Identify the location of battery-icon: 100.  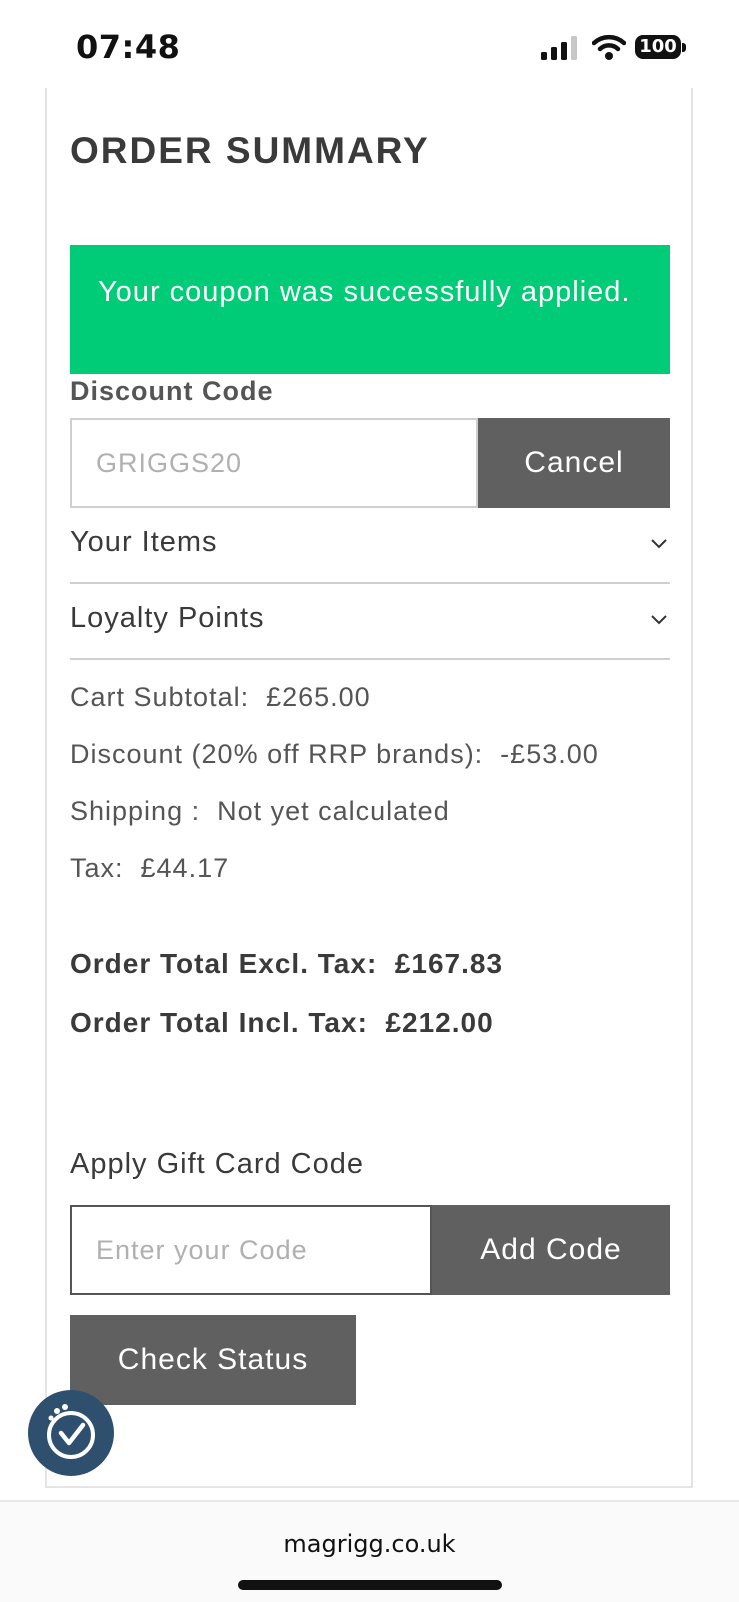
(661, 48).